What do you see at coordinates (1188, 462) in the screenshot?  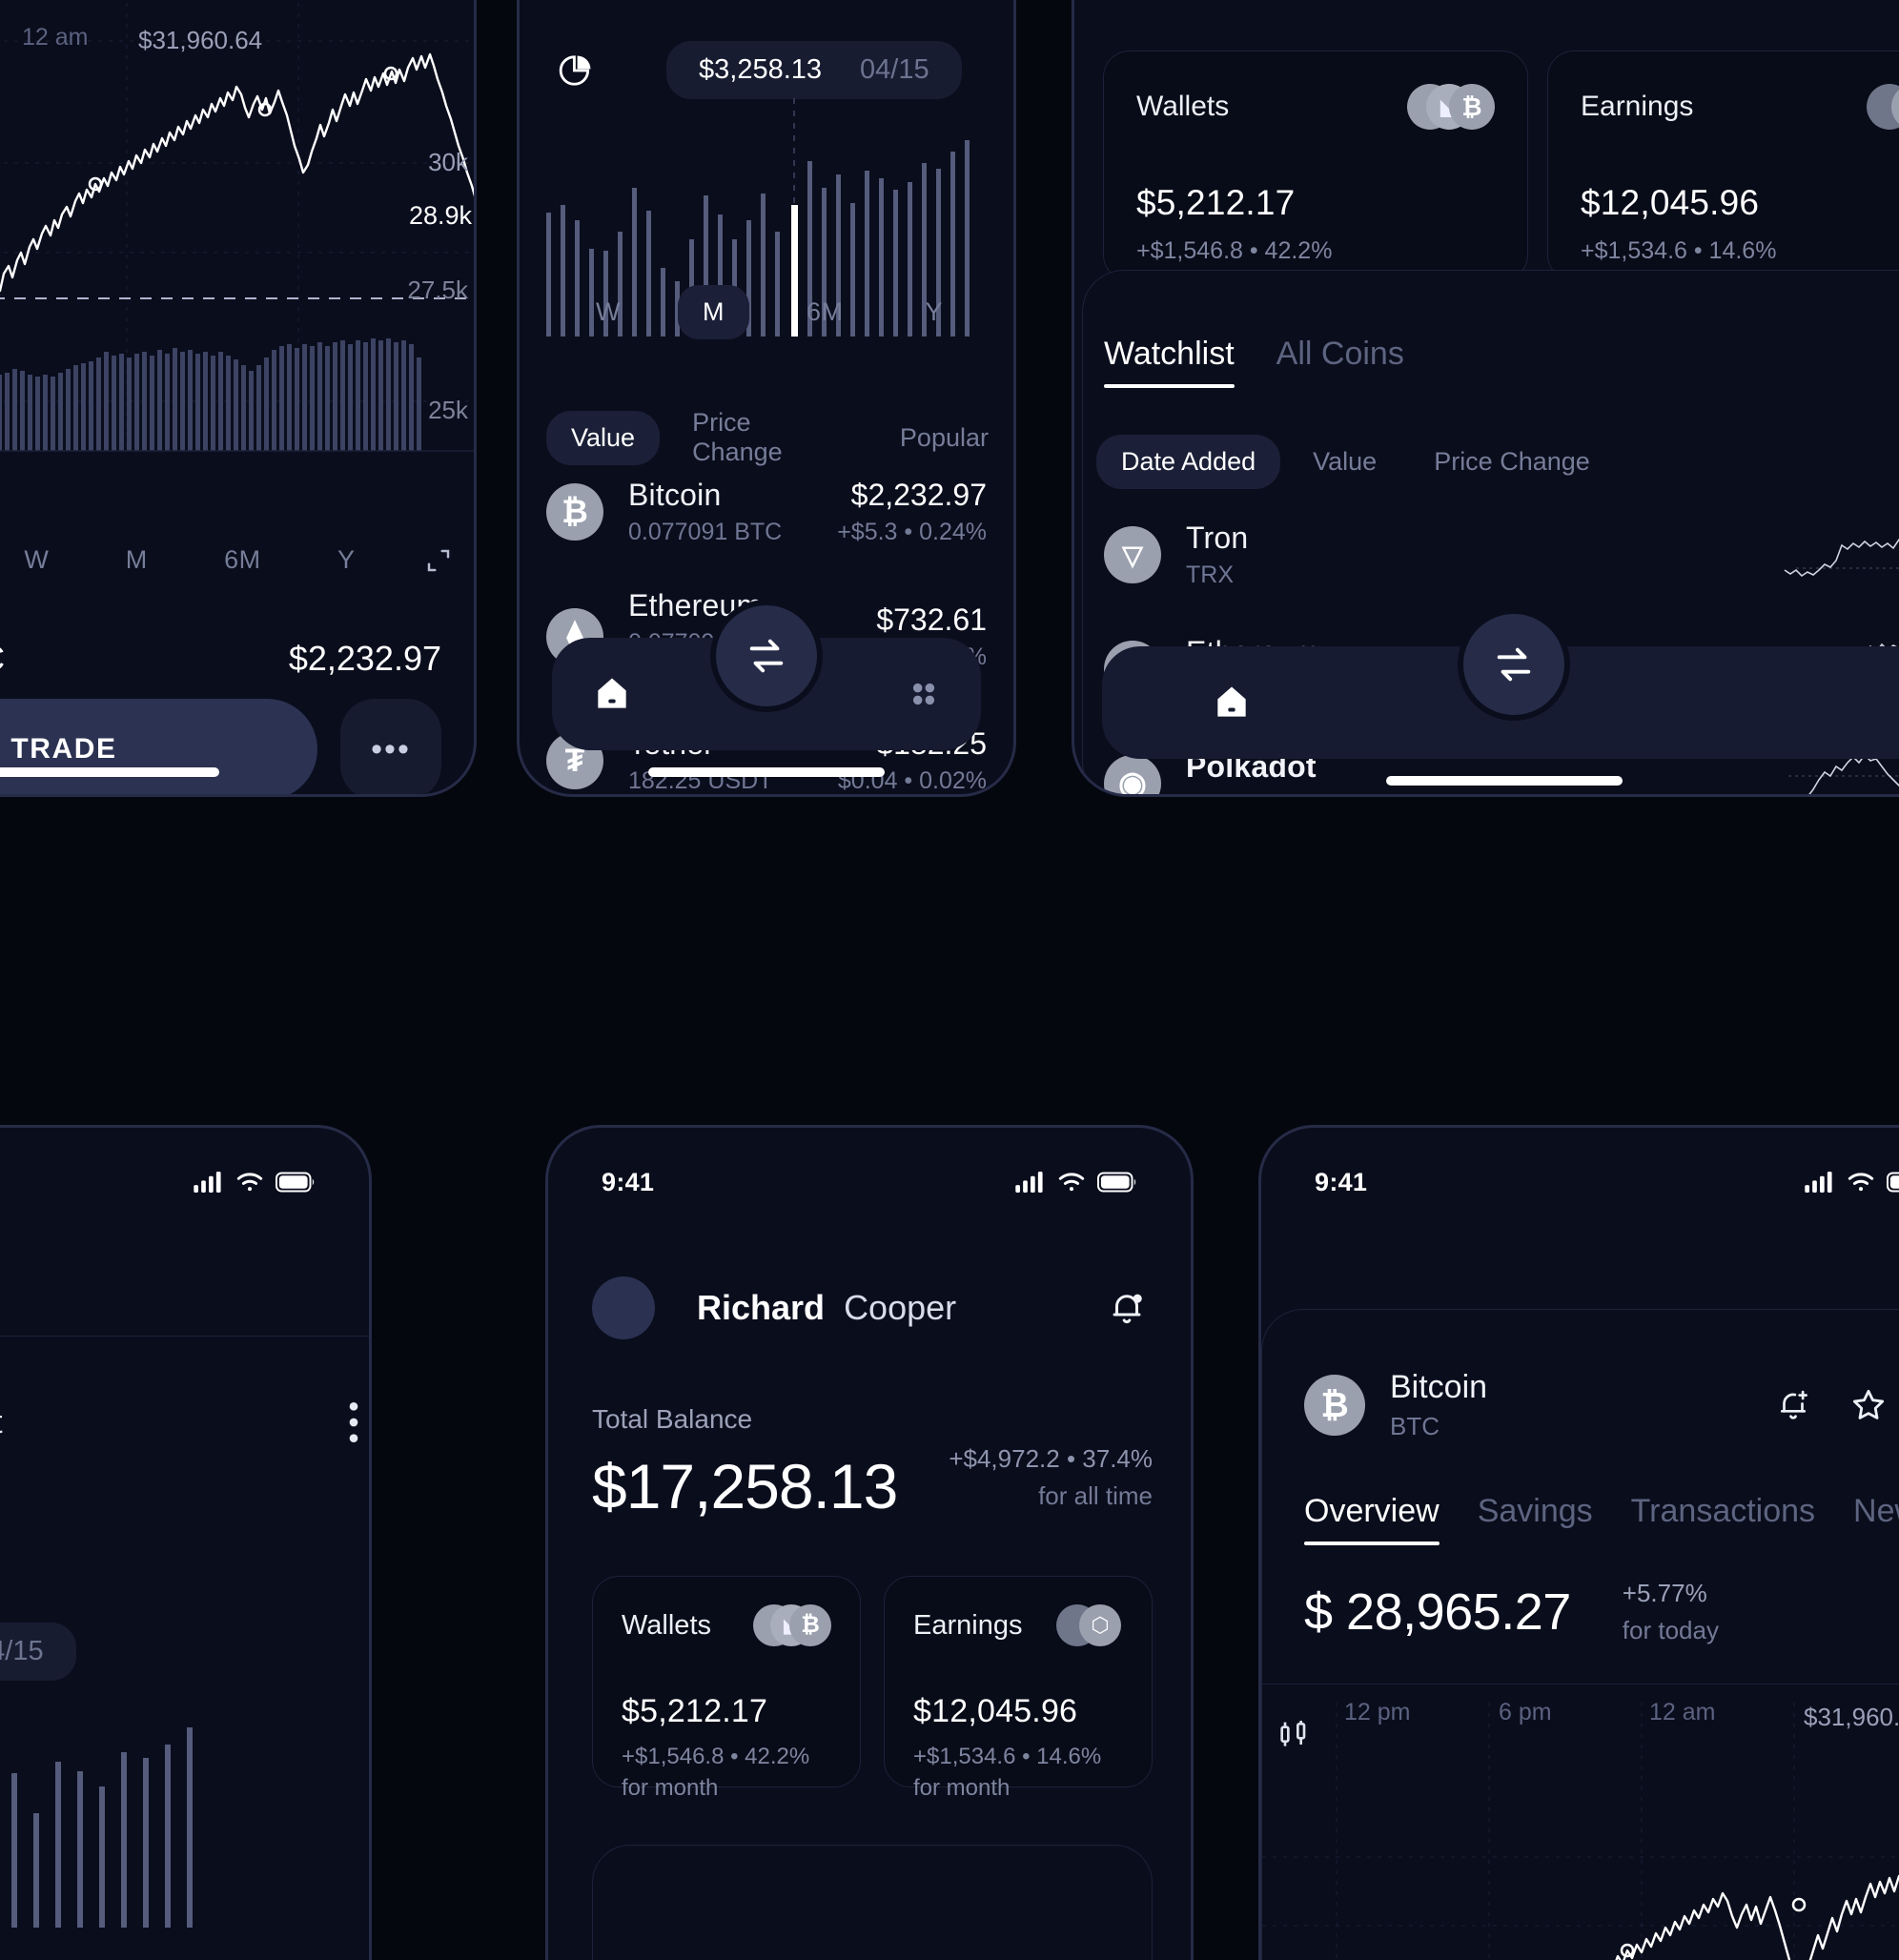 I see `sort-chip-date-added: Date Added` at bounding box center [1188, 462].